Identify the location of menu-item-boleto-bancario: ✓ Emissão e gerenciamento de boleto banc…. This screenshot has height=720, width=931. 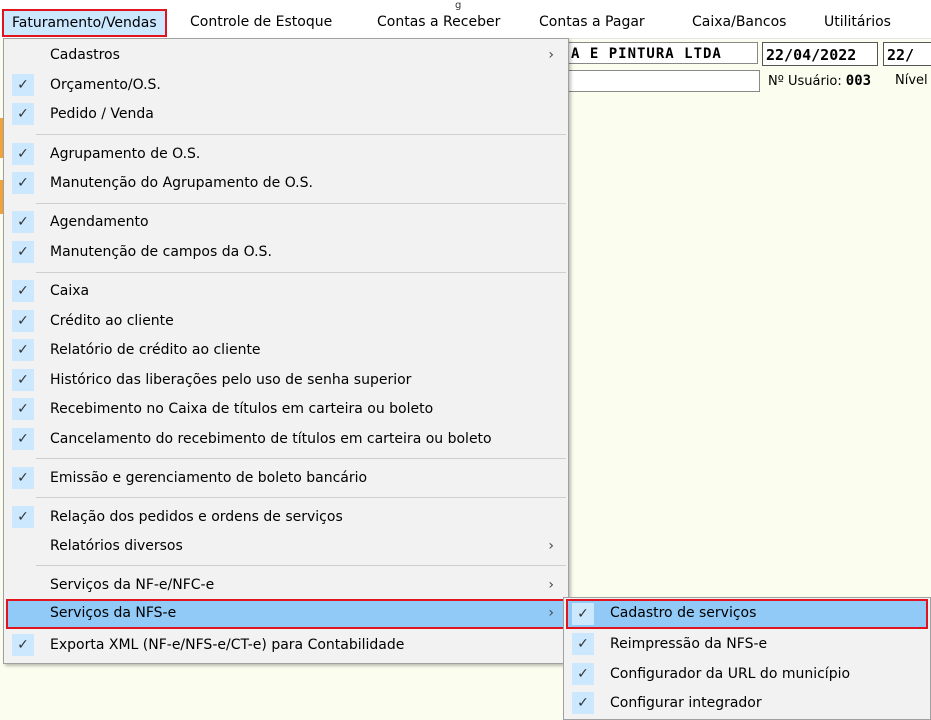
(286, 478).